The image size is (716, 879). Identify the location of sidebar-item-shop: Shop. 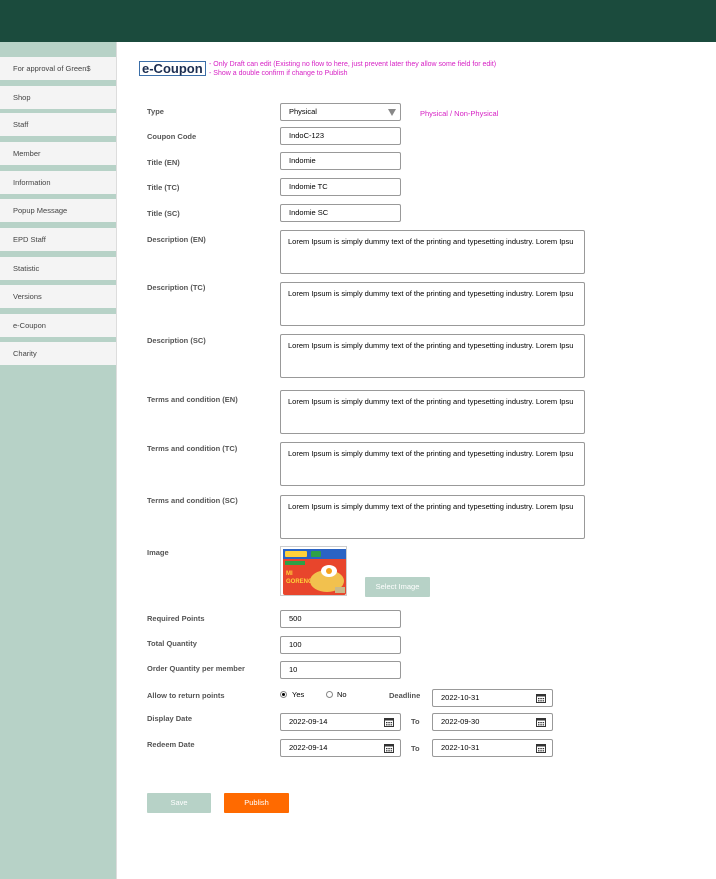
(58, 97).